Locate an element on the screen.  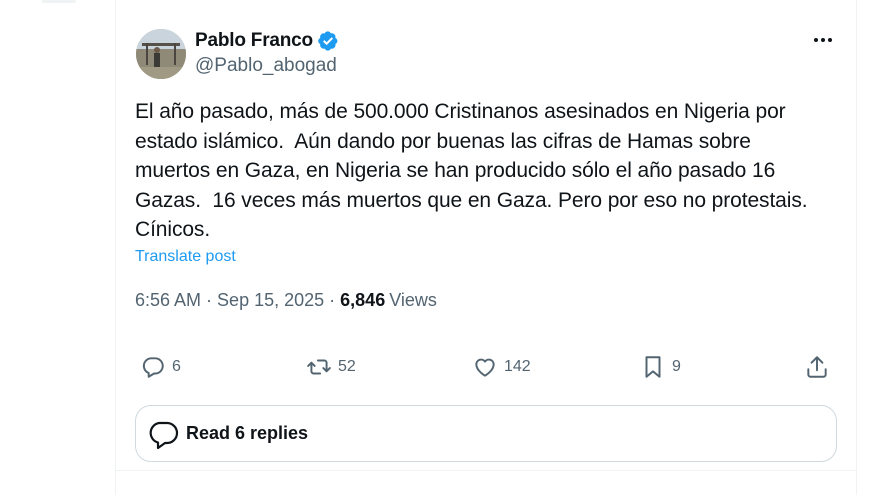
author-name-row: Pablo Franco is located at coordinates (267, 41).